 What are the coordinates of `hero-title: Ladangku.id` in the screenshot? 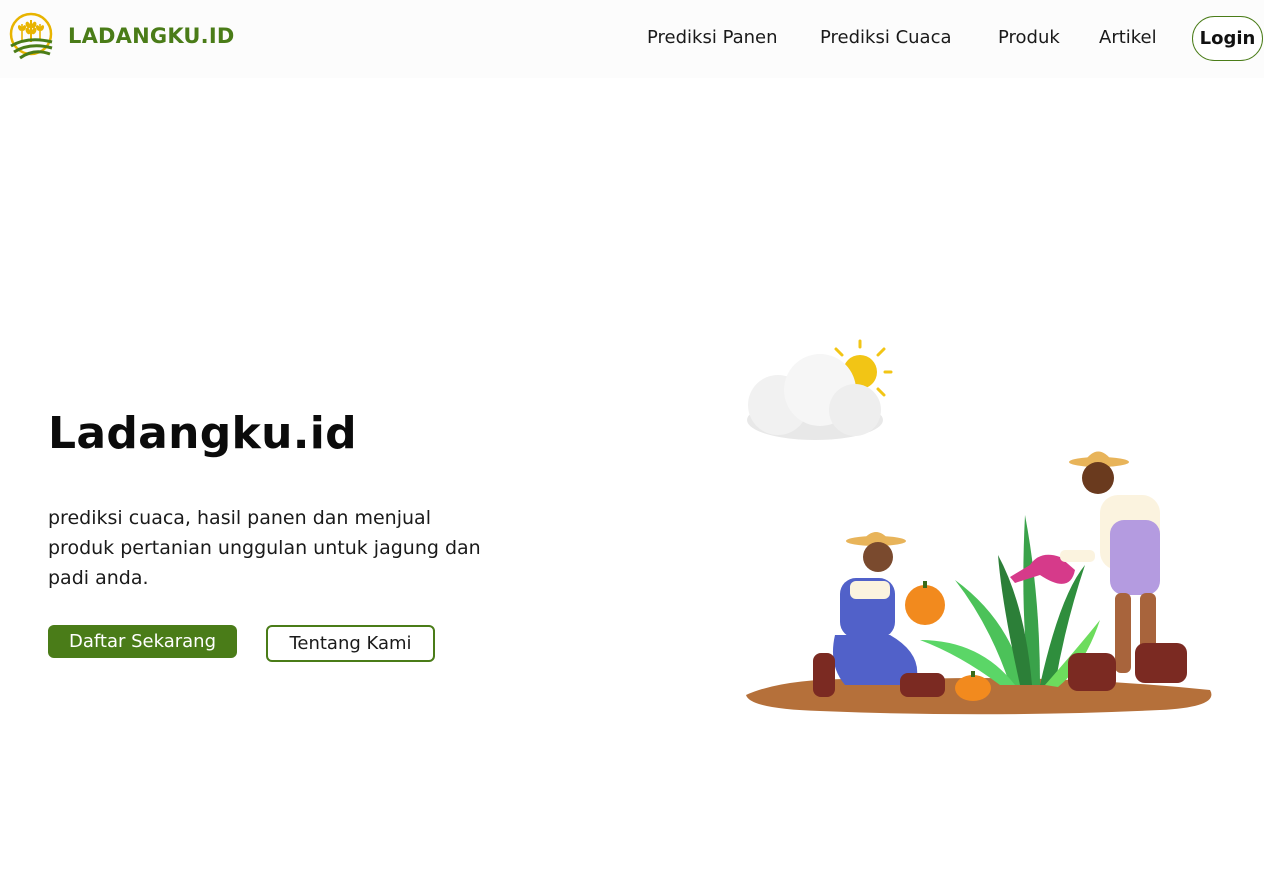 It's located at (202, 433).